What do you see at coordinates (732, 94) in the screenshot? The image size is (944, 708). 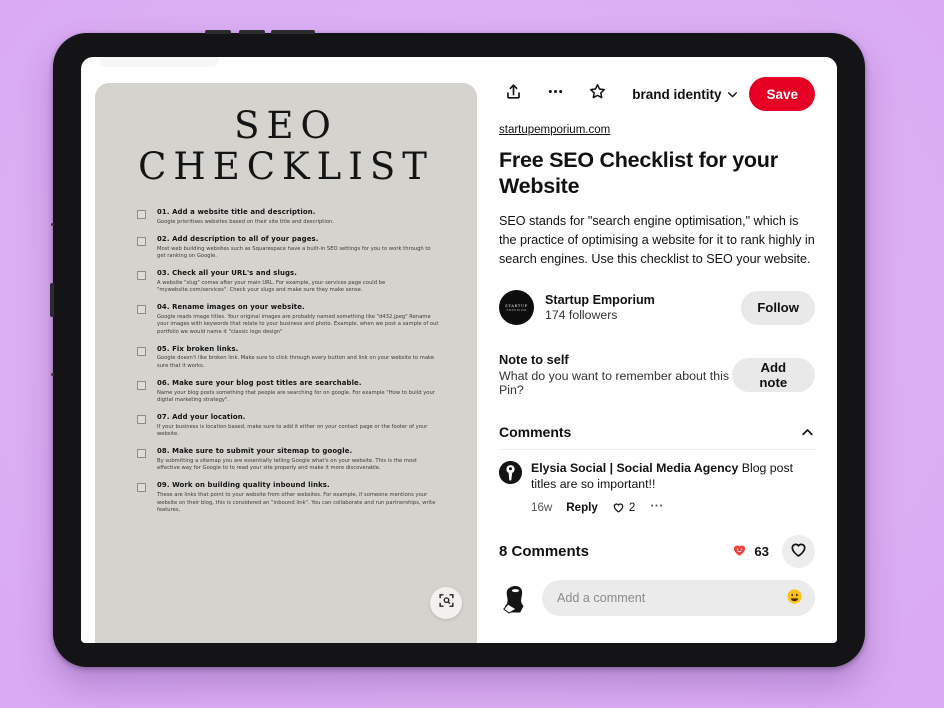 I see `chevron-down-icon` at bounding box center [732, 94].